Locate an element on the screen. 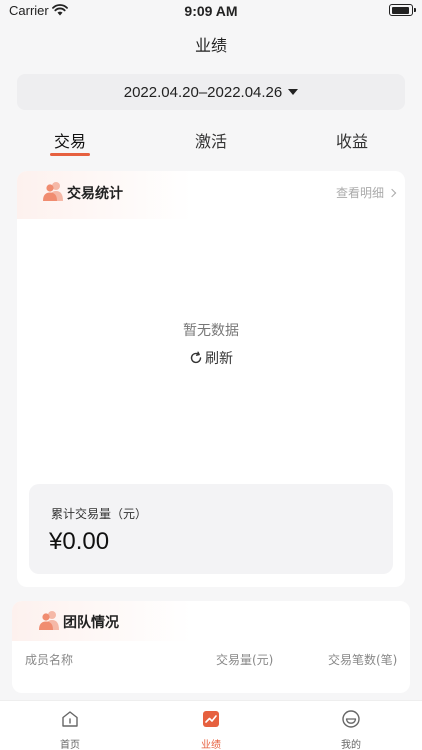 The image size is (422, 750). tab-trade: 交易 is located at coordinates (70, 140).